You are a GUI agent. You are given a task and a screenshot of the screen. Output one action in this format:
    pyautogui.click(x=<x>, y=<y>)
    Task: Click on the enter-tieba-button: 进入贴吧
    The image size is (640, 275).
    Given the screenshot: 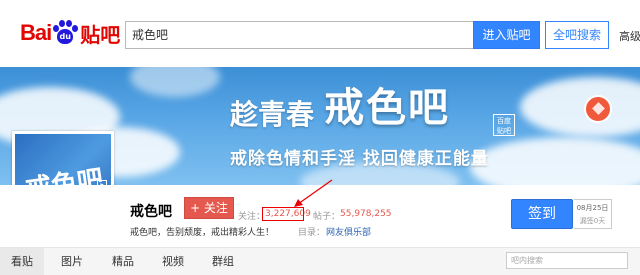 What is the action you would take?
    pyautogui.click(x=506, y=35)
    